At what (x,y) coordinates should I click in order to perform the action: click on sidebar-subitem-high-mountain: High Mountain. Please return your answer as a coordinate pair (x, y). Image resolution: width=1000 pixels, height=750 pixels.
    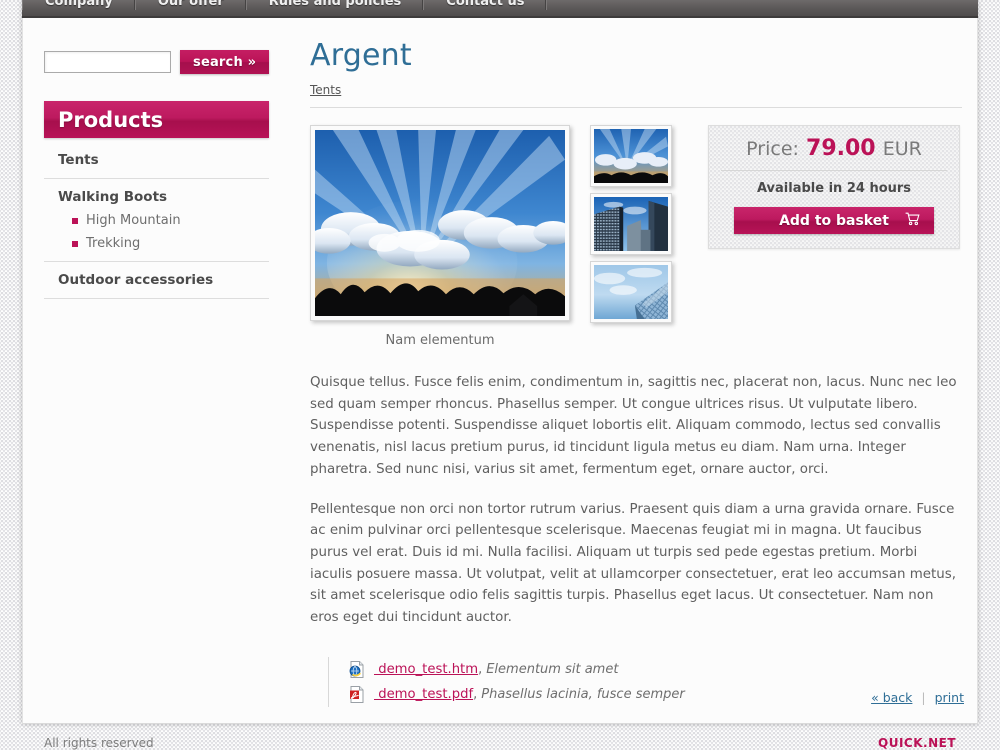
    Looking at the image, I should click on (163, 220).